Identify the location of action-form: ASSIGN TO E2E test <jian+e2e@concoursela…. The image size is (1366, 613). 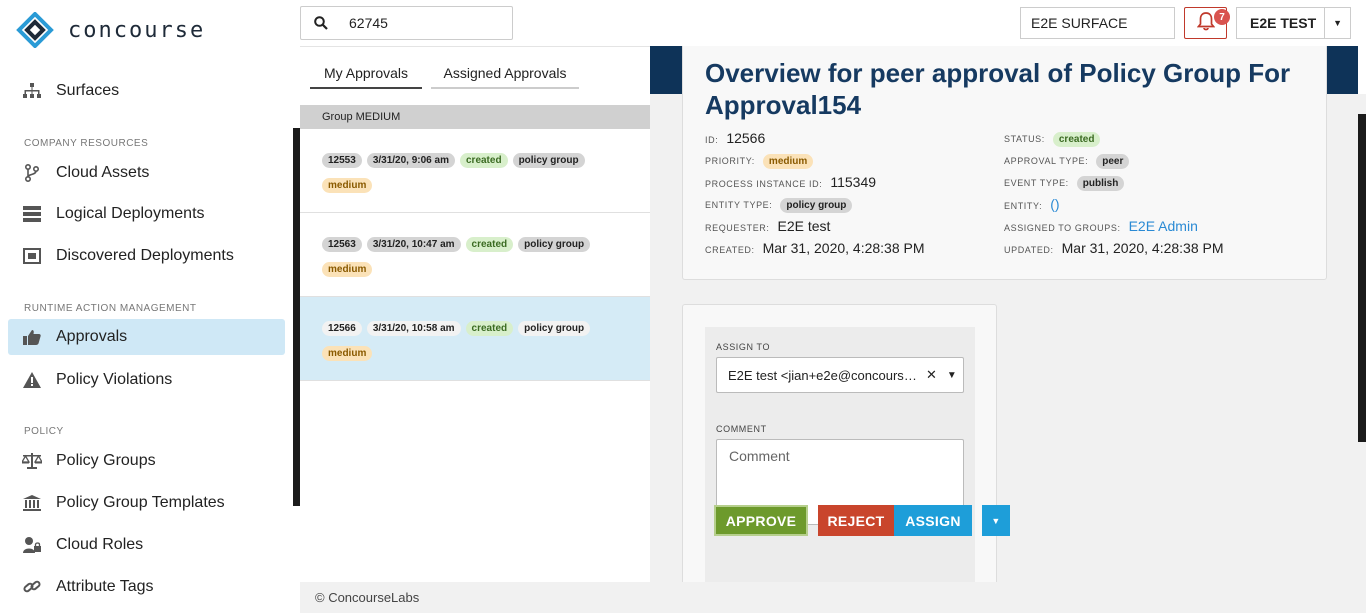
(840, 454).